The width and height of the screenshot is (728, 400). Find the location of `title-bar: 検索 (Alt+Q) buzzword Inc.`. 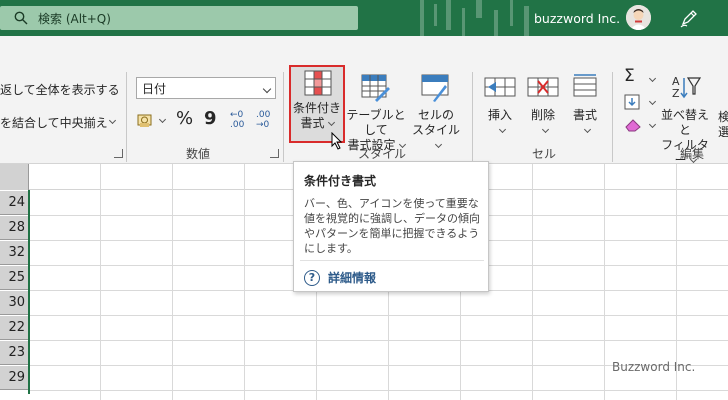

title-bar: 検索 (Alt+Q) buzzword Inc. is located at coordinates (364, 18).